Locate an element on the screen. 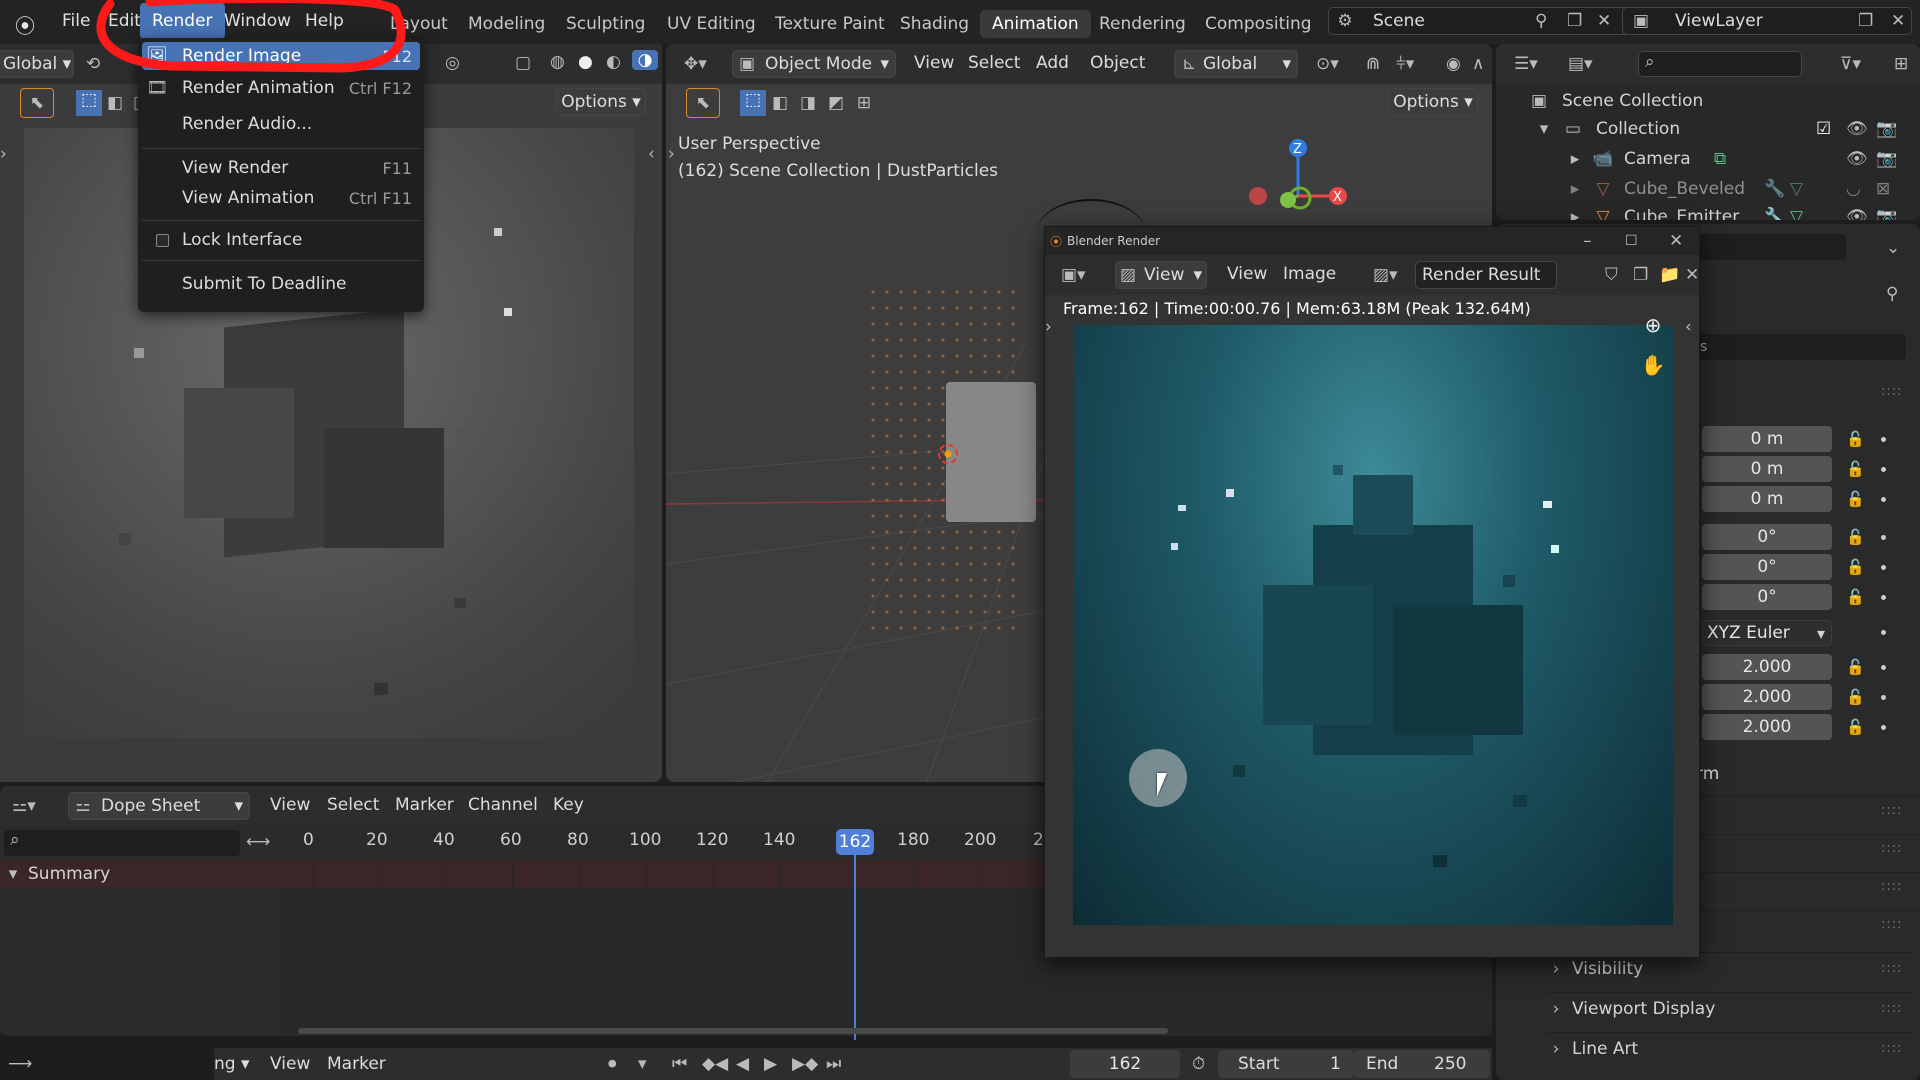 The height and width of the screenshot is (1080, 1920). collection-checkbox-icon: ☑ is located at coordinates (1823, 129).